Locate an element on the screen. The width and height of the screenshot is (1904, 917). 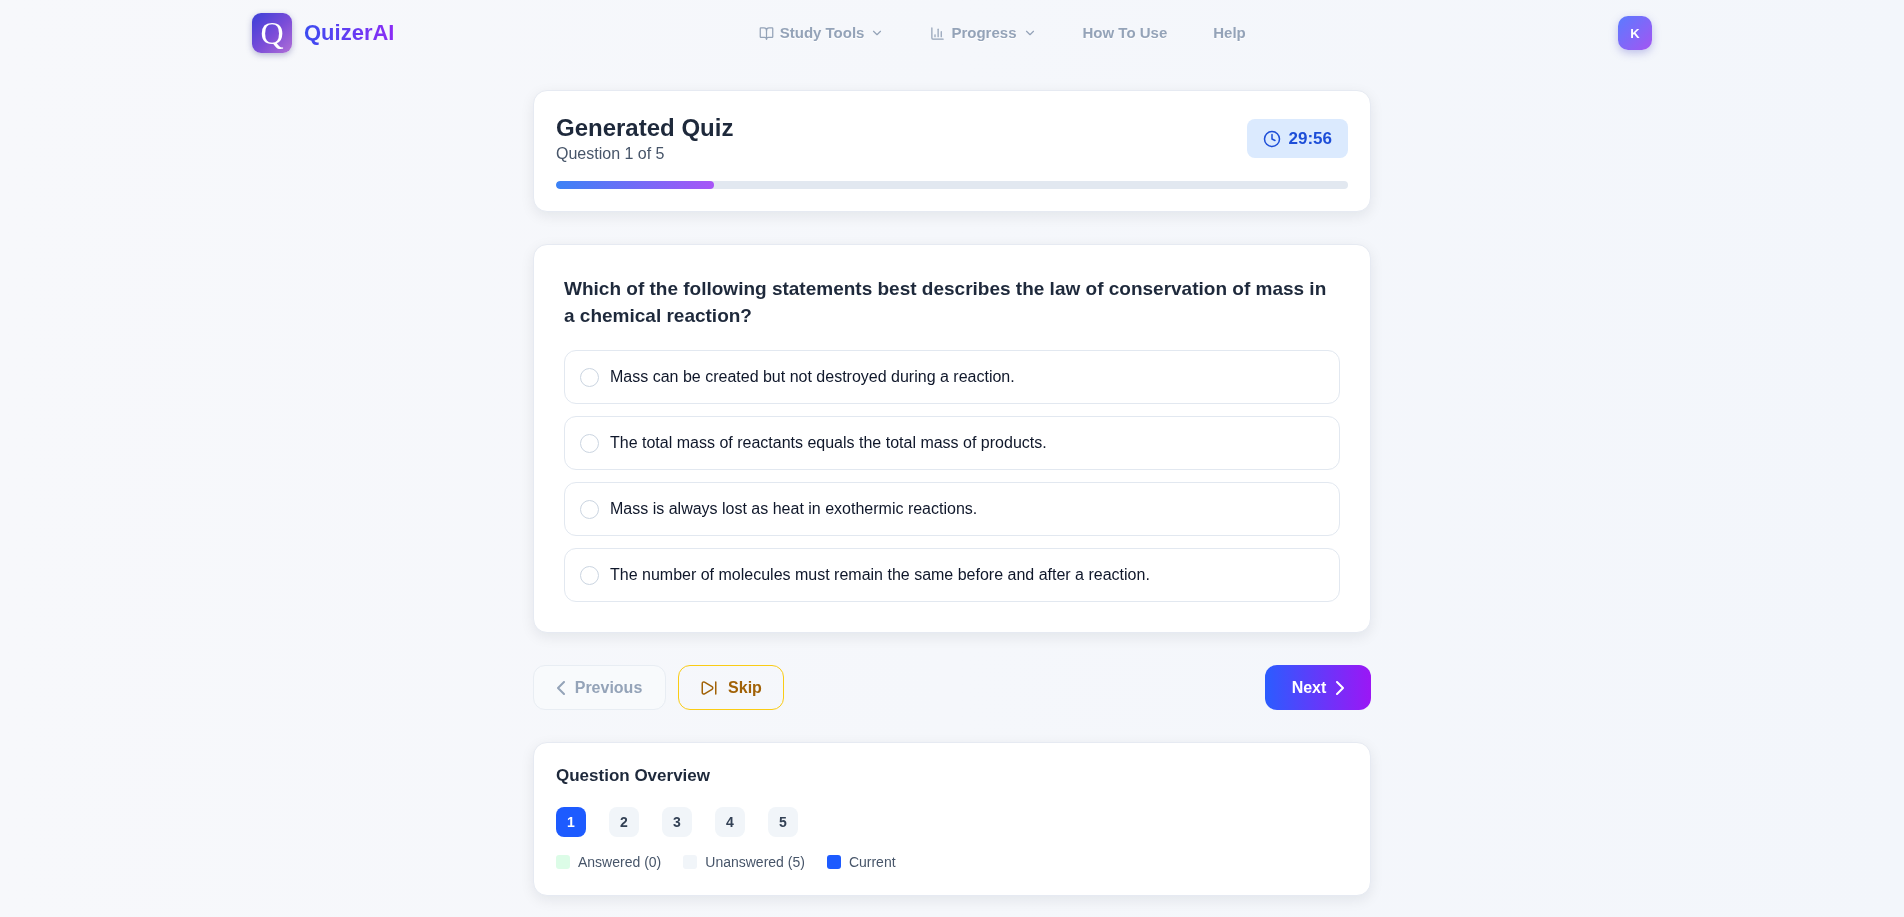
chevron-left-icon is located at coordinates (560, 687).